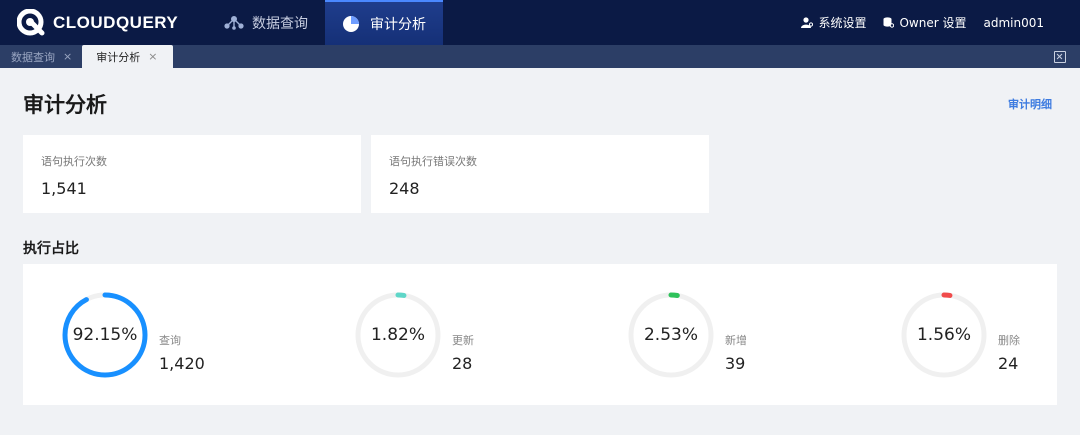  What do you see at coordinates (735, 363) in the screenshot?
I see `ratio-count: 39` at bounding box center [735, 363].